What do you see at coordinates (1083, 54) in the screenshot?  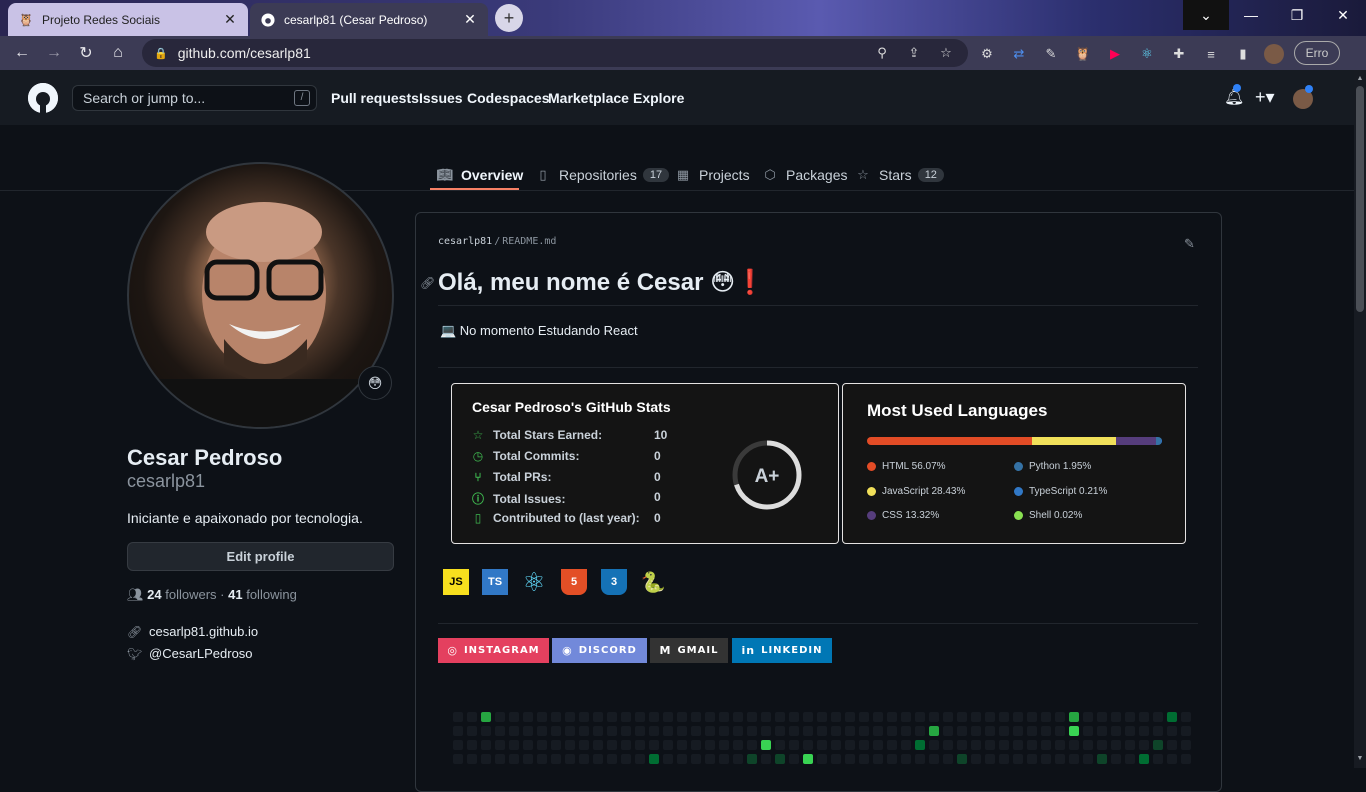 I see `extension-owl-icon: 🦉` at bounding box center [1083, 54].